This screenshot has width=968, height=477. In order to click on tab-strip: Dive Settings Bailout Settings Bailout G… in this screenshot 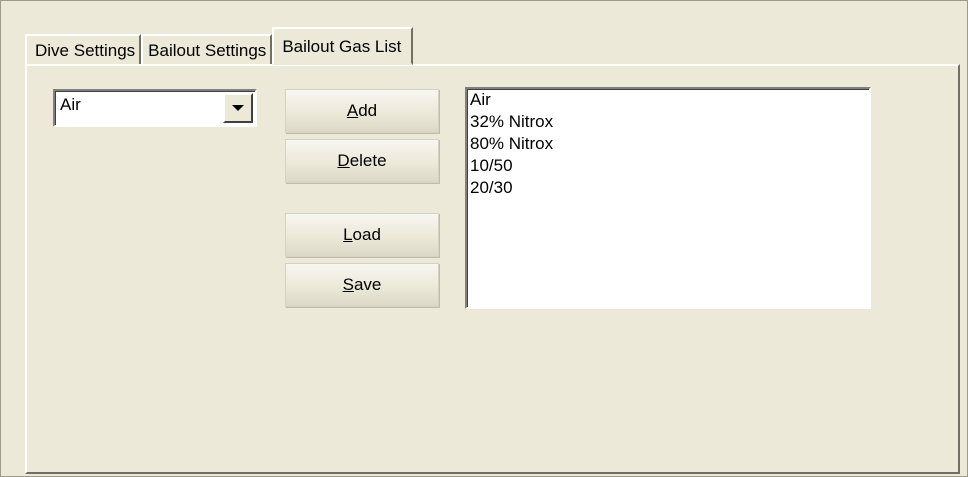, I will do `click(219, 45)`.